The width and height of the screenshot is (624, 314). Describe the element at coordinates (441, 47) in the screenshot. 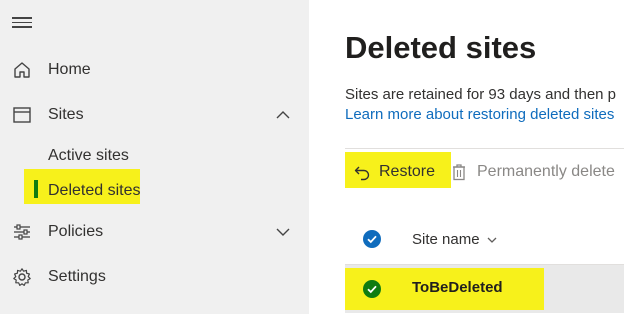

I see `page-title: Deleted sites` at that location.